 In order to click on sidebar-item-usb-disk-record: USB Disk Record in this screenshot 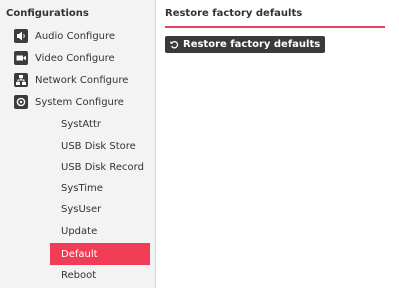, I will do `click(78, 167)`.